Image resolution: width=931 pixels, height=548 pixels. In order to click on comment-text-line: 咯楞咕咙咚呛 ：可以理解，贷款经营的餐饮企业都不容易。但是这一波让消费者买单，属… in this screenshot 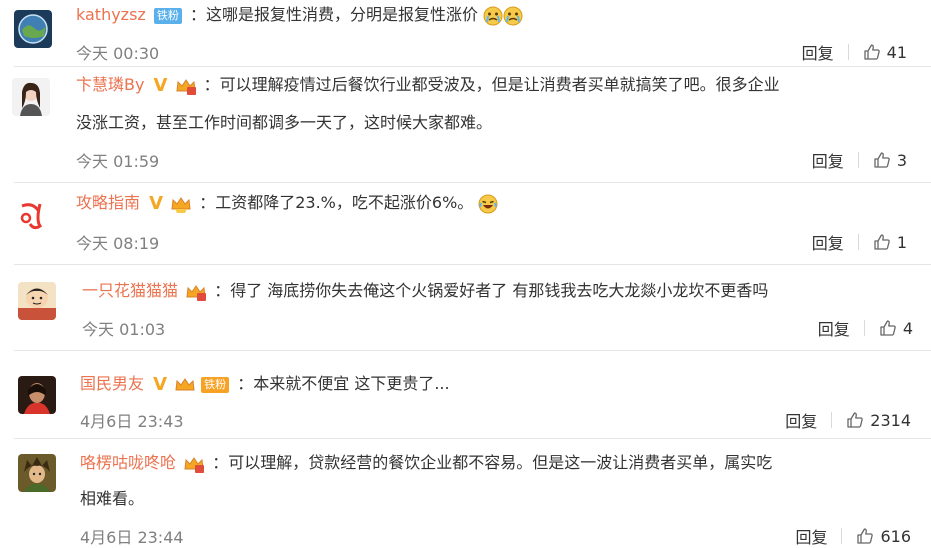, I will do `click(426, 463)`.